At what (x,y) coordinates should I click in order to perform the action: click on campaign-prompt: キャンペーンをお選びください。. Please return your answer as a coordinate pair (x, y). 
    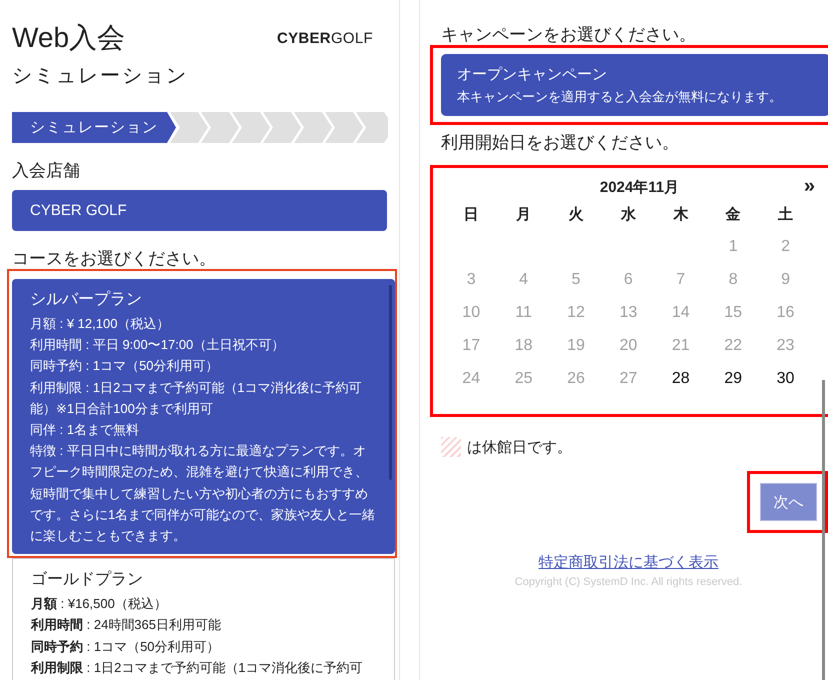
    Looking at the image, I should click on (569, 35).